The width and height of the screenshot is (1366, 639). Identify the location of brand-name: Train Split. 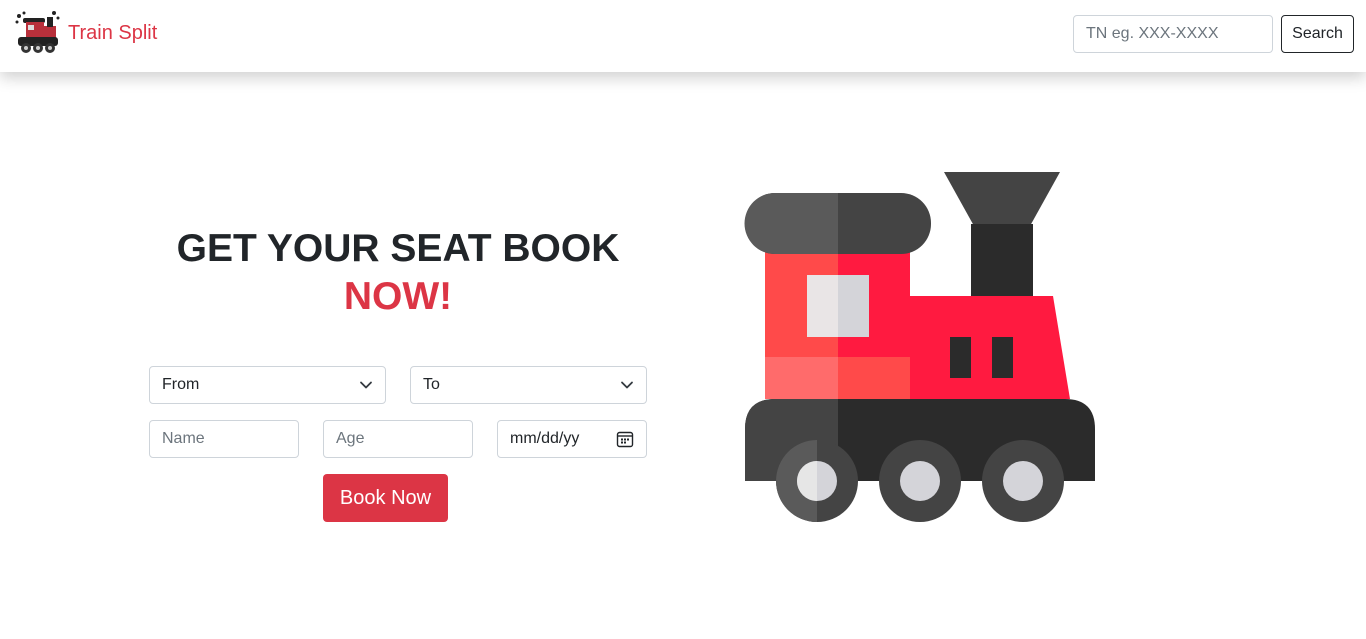
(112, 33).